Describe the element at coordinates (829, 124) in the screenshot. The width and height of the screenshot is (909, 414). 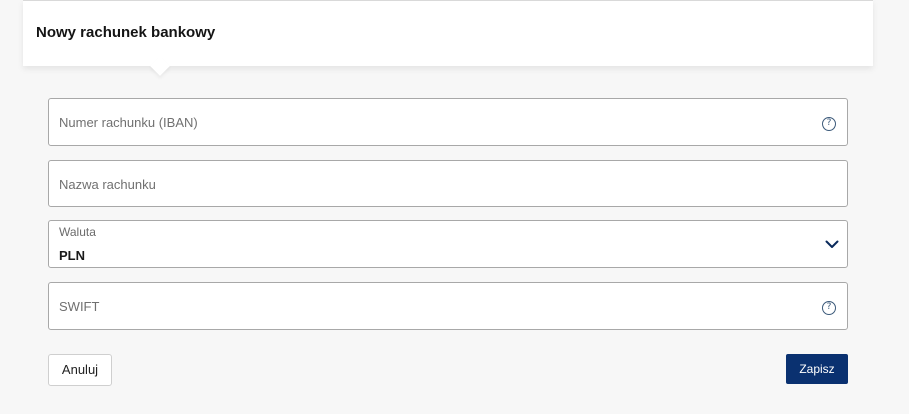
I see `iban-help-icon: ?` at that location.